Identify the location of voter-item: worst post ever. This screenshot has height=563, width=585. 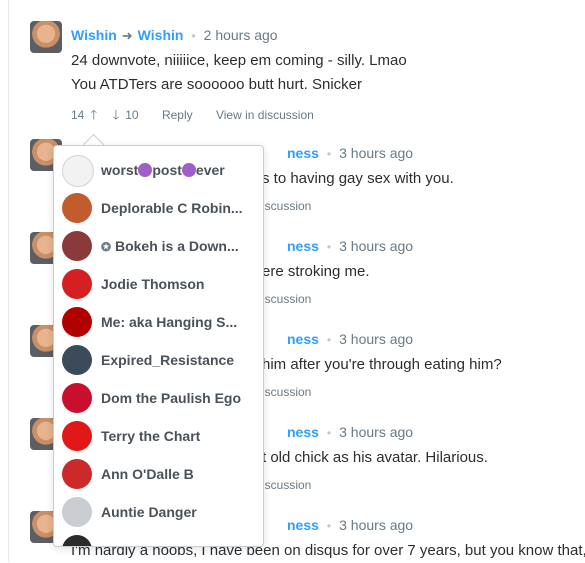
(162, 170).